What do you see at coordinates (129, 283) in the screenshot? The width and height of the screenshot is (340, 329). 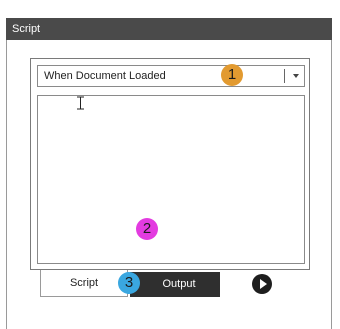 I see `callout-badge-3: 3` at bounding box center [129, 283].